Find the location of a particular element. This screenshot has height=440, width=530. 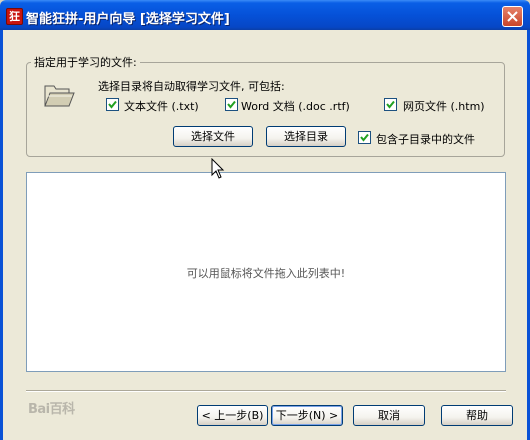

htm-checkbox is located at coordinates (390, 104).